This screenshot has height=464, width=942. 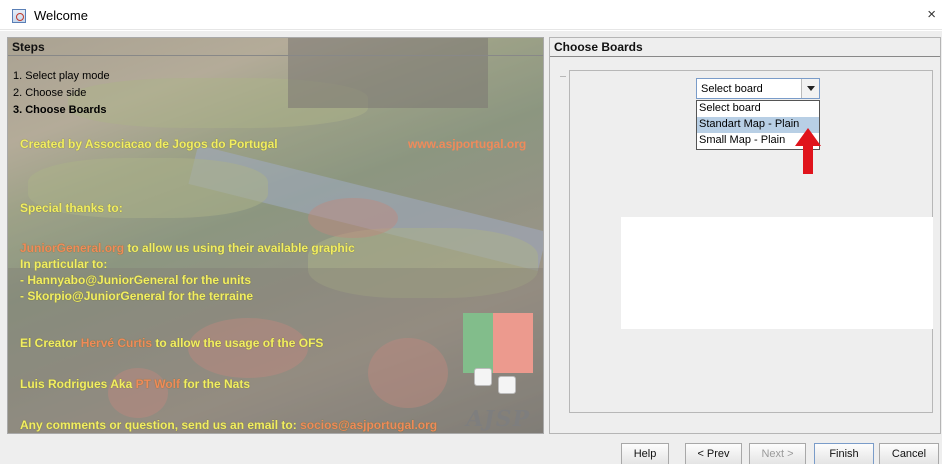 I want to click on window-title: Welcome, so click(x=61, y=15).